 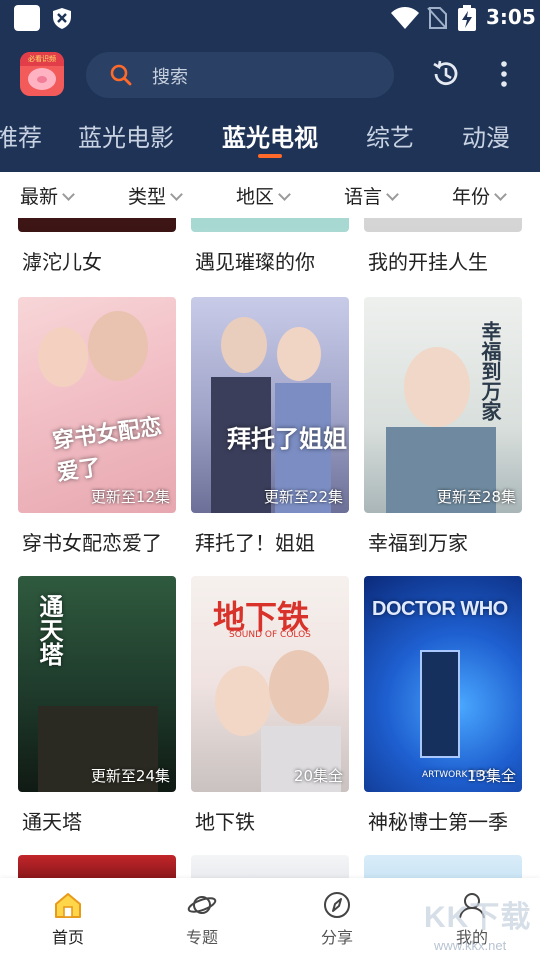 What do you see at coordinates (287, 439) in the screenshot?
I see `poster-title: 拜托了姐姐` at bounding box center [287, 439].